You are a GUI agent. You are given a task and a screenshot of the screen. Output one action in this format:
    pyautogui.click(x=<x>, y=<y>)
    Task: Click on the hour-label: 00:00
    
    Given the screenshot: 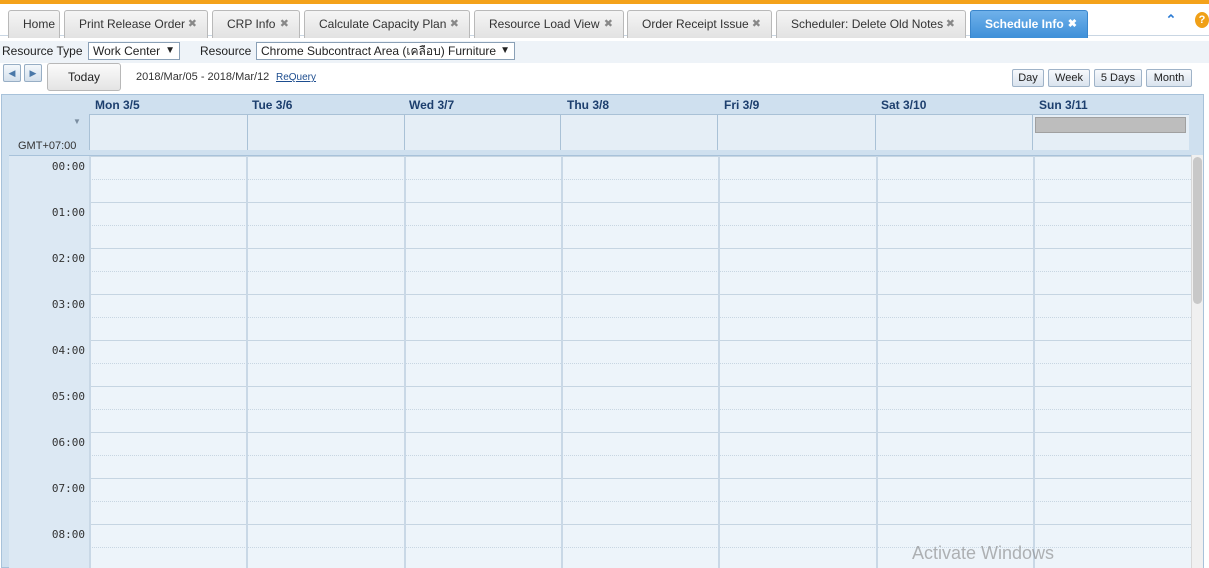 What is the action you would take?
    pyautogui.click(x=68, y=166)
    